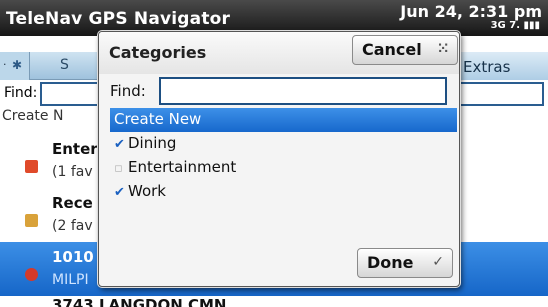  I want to click on dialog-title: Categories, so click(158, 52).